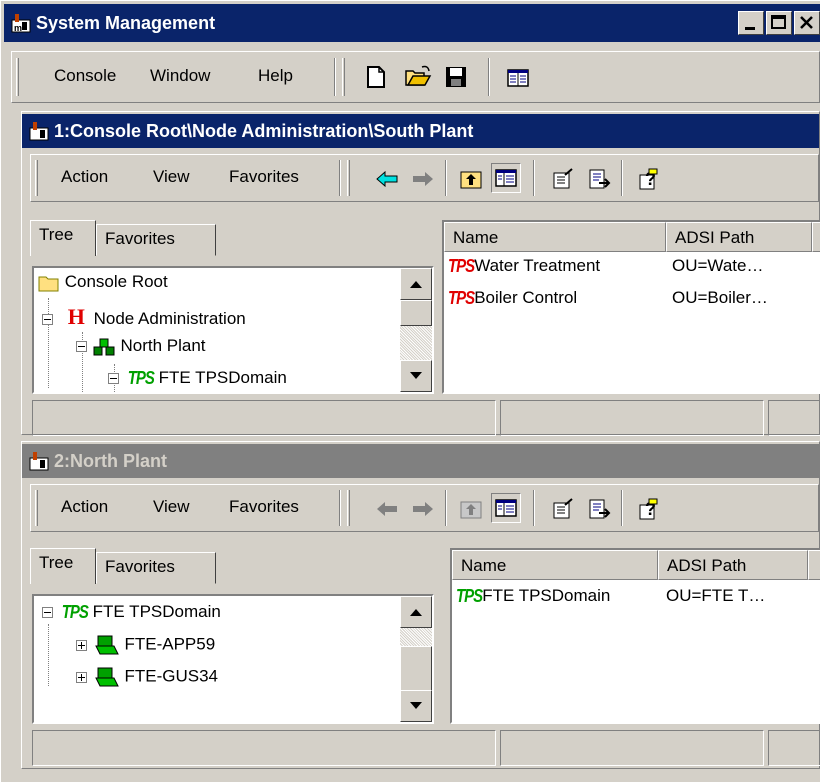 Image resolution: width=820 pixels, height=782 pixels. What do you see at coordinates (144, 317) in the screenshot?
I see `tree-node-node-administration: H Node Administration` at bounding box center [144, 317].